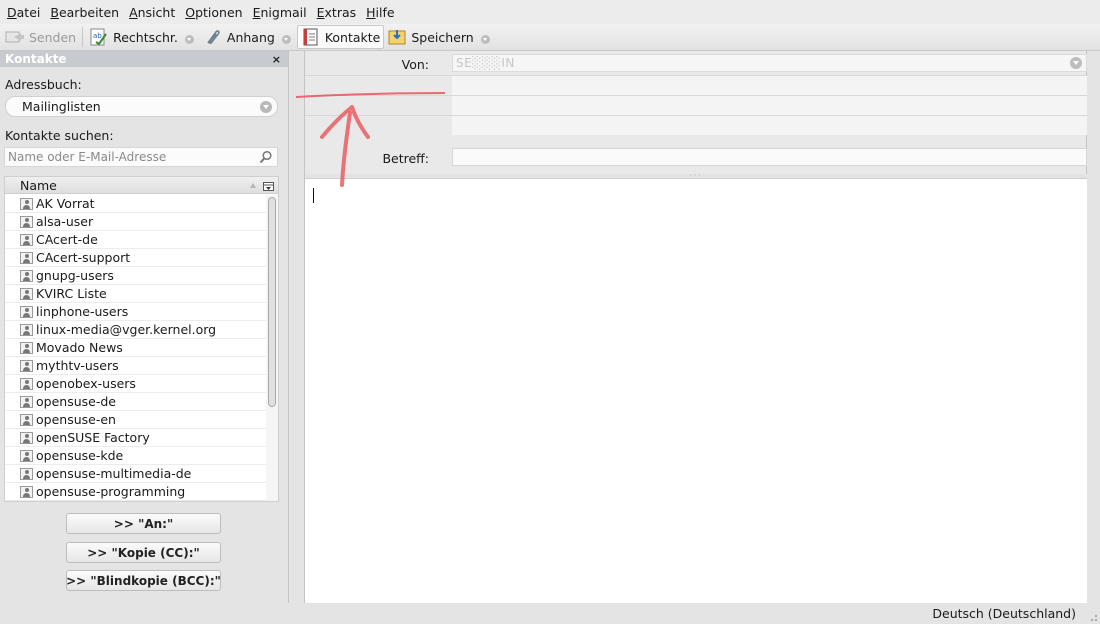  I want to click on from-select: SE░░░IN, so click(769, 63).